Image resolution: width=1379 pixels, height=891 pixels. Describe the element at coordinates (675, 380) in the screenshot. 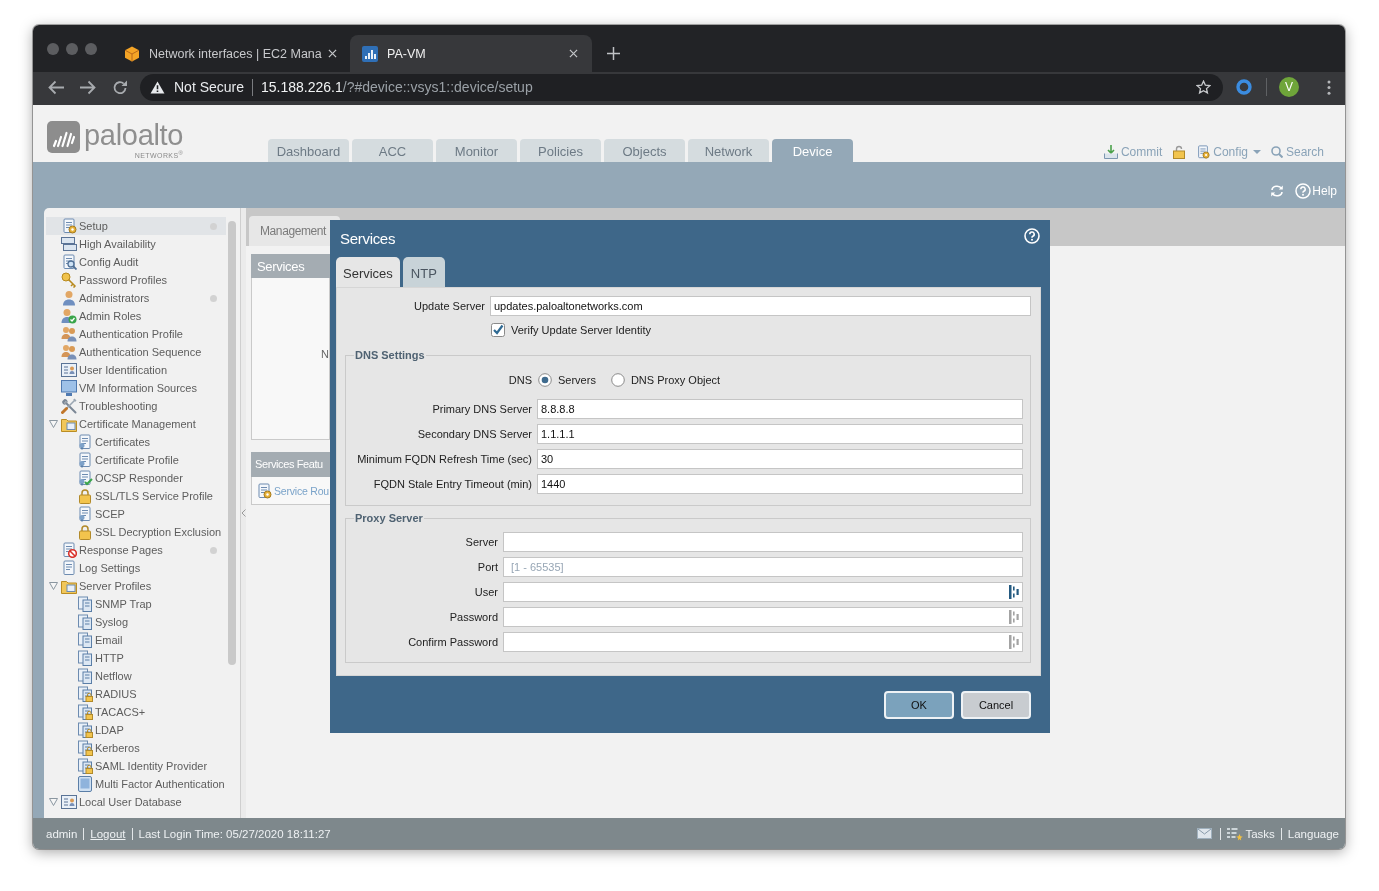

I see `radio-label: DNS Proxy Object` at that location.